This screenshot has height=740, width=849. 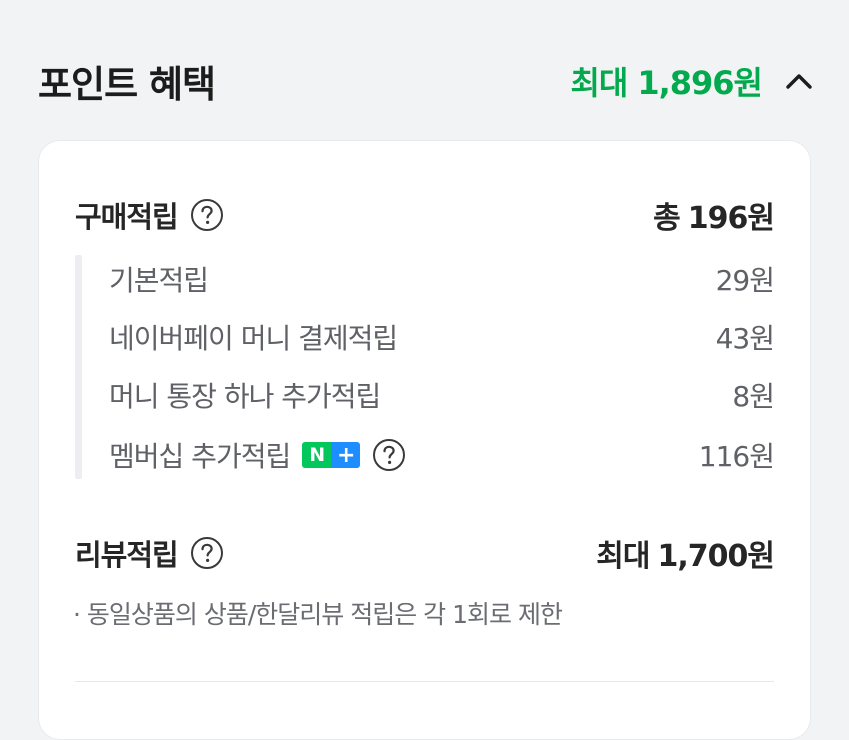 What do you see at coordinates (127, 217) in the screenshot?
I see `purchase-points-label: 구매적립` at bounding box center [127, 217].